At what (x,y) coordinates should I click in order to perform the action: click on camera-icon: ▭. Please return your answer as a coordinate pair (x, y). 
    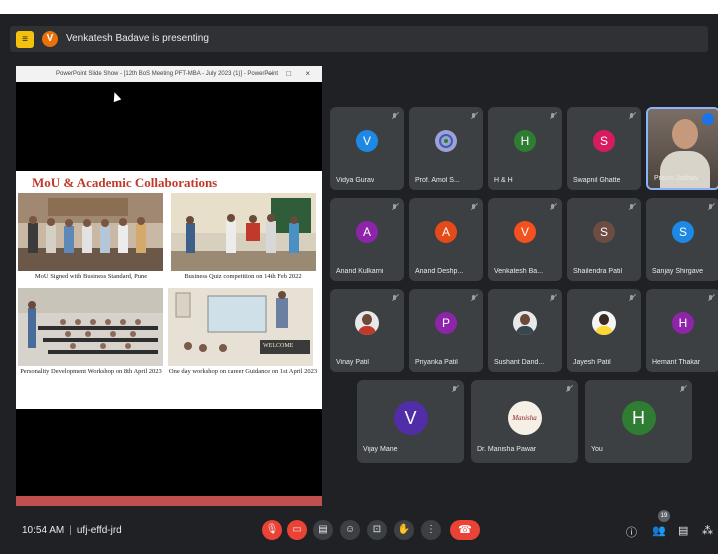
    Looking at the image, I should click on (297, 529).